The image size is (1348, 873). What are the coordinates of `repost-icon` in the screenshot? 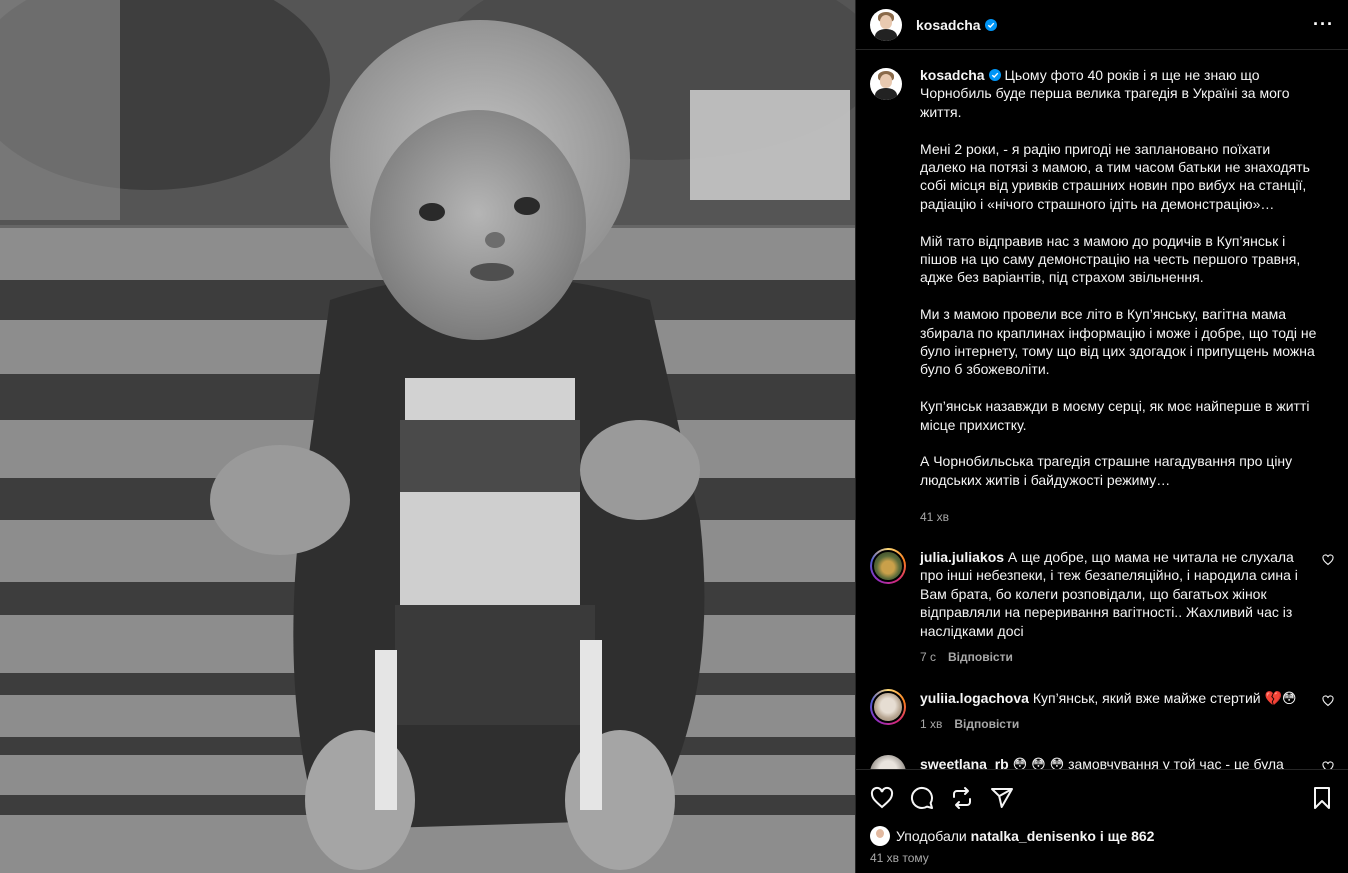 It's located at (962, 798).